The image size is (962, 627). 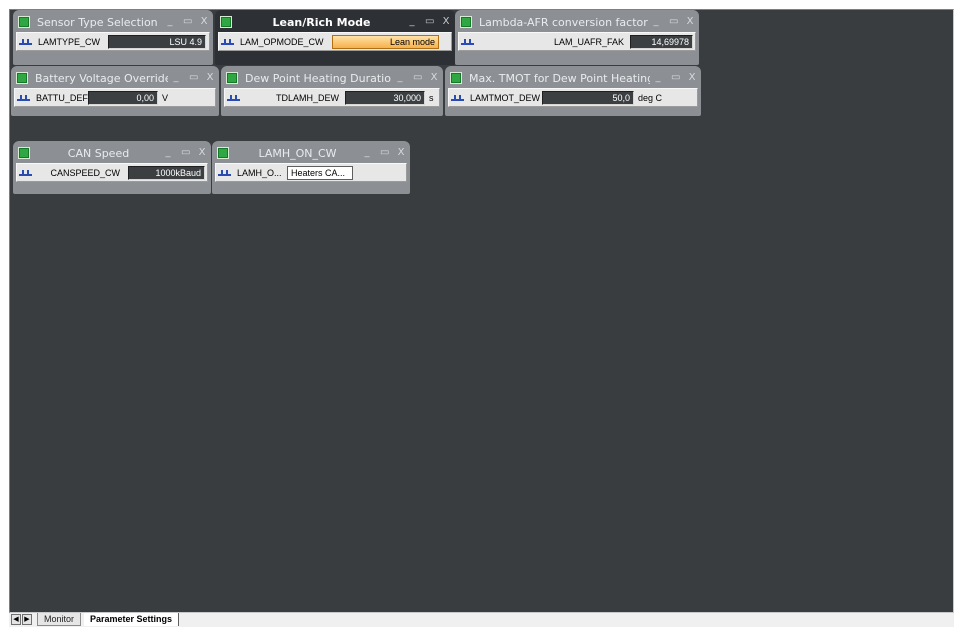 I want to click on can-speed-value: 1000kBaud, so click(x=166, y=172).